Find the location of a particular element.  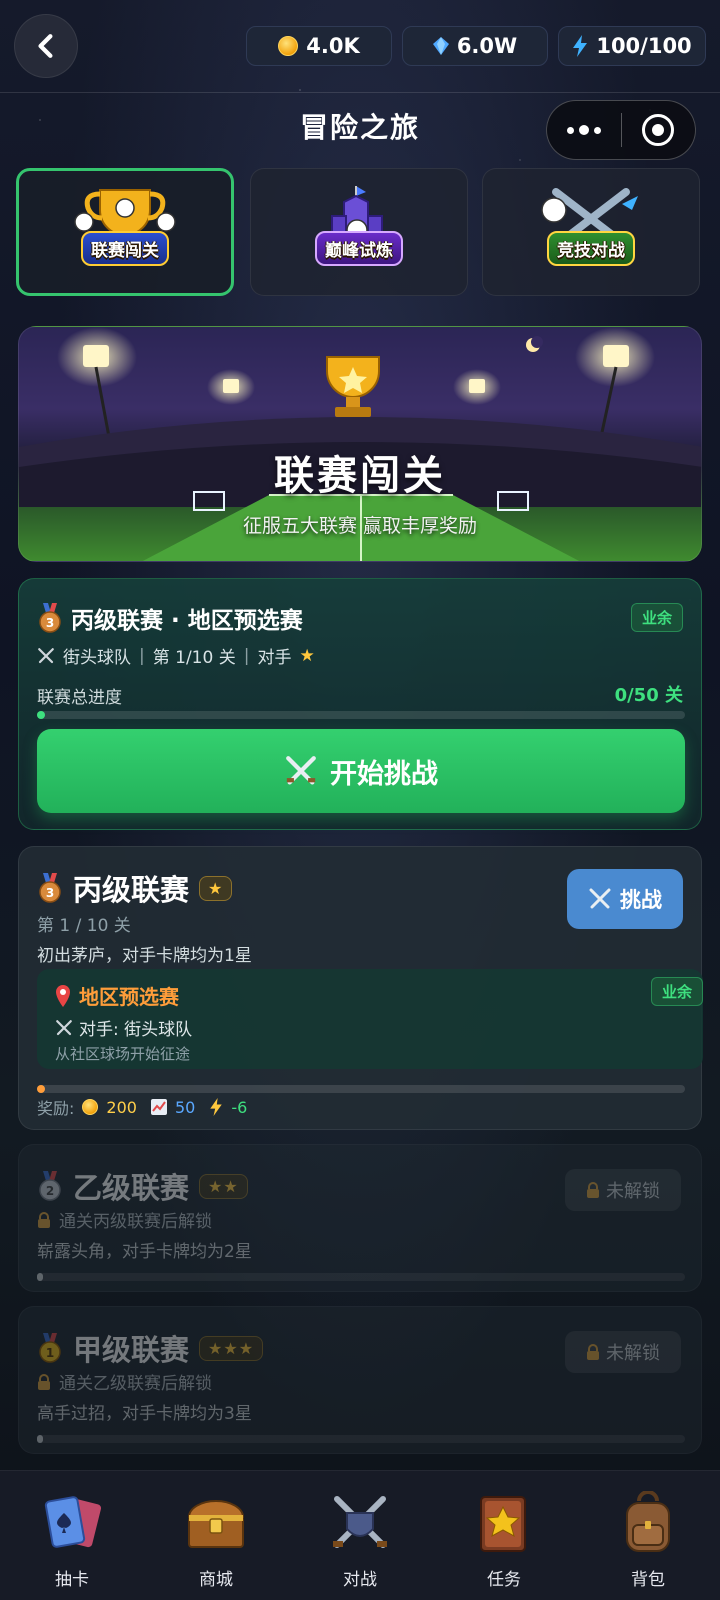

chevron-left-icon is located at coordinates (45, 46).